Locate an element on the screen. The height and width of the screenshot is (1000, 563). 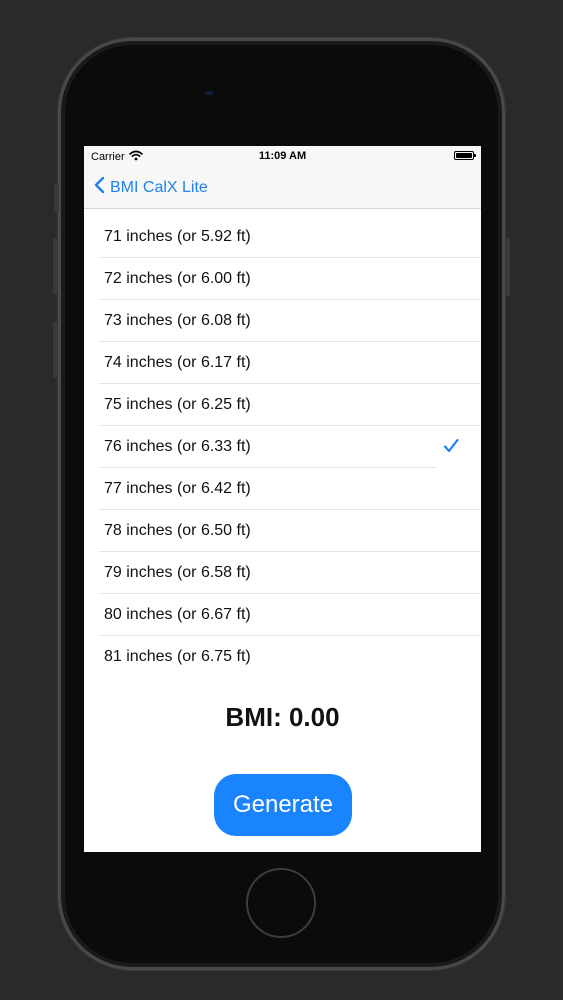
height-row-selected: 76 inches (or 6.33 ft) is located at coordinates (282, 447).